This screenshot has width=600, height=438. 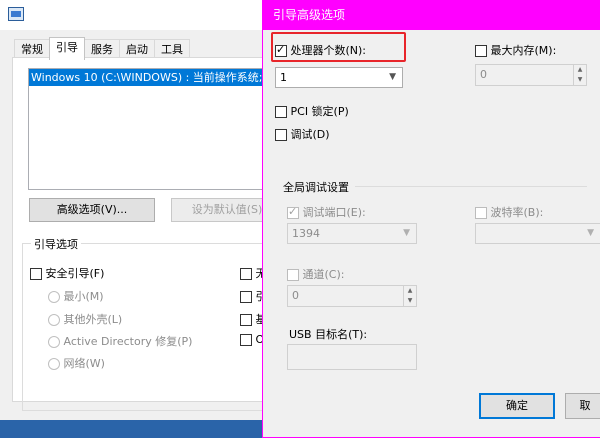 What do you see at coordinates (153, 77) in the screenshot?
I see `os-list-item: Windows 10 (C:\WINDOWS) : 当前操作系统; 默` at bounding box center [153, 77].